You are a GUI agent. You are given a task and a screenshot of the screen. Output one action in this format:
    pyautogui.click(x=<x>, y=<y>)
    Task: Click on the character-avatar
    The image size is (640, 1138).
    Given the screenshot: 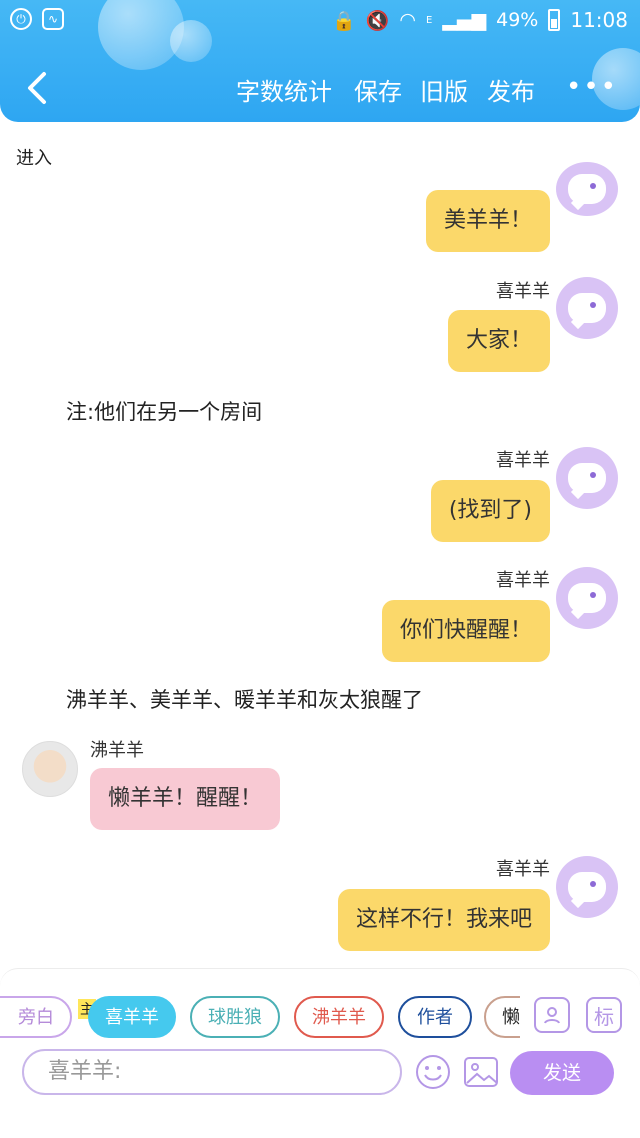 What is the action you would take?
    pyautogui.click(x=50, y=769)
    